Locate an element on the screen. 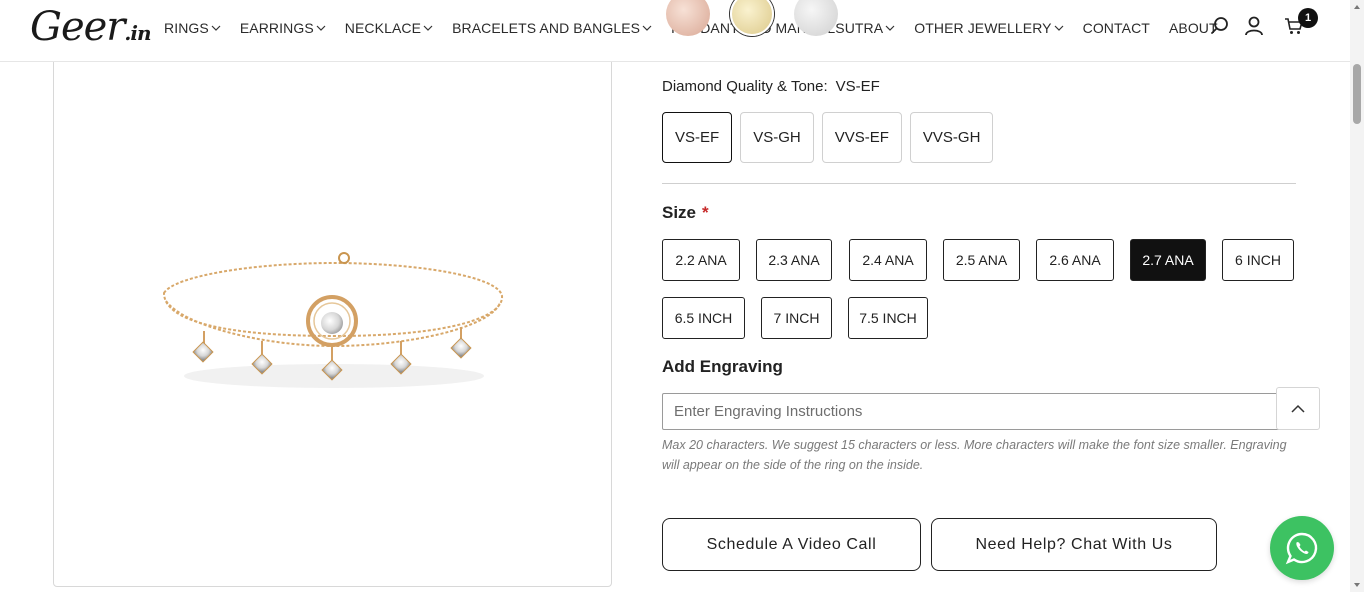 This screenshot has height=592, width=1364. size-label: Size is located at coordinates (679, 212).